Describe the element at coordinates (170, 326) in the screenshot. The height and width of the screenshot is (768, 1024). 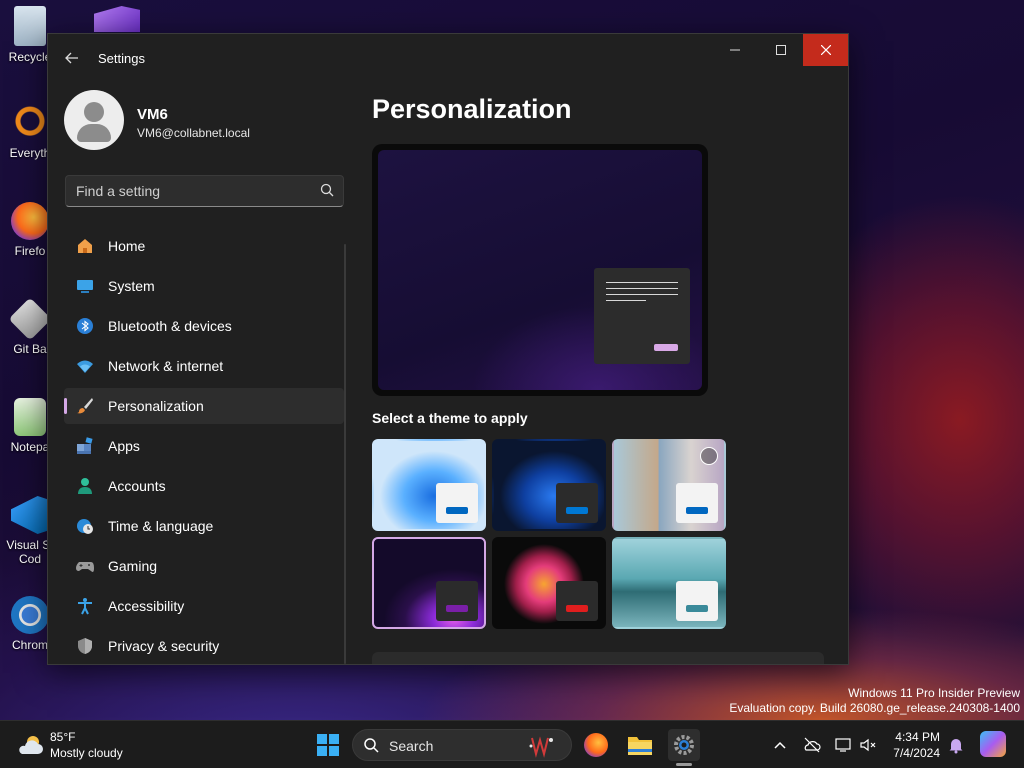
I see `sidebar-item-label: Bluetooth & devices` at that location.